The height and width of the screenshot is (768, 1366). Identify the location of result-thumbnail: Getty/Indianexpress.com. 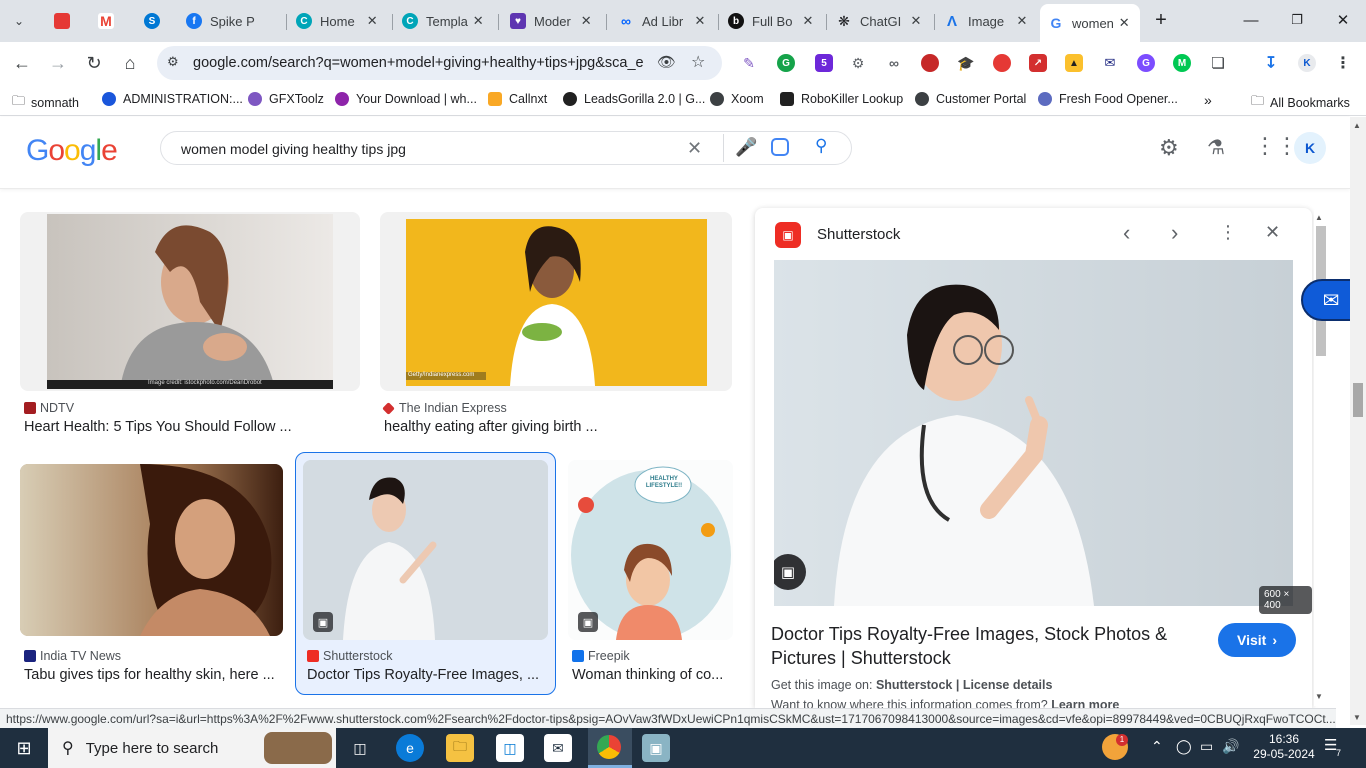
(556, 301).